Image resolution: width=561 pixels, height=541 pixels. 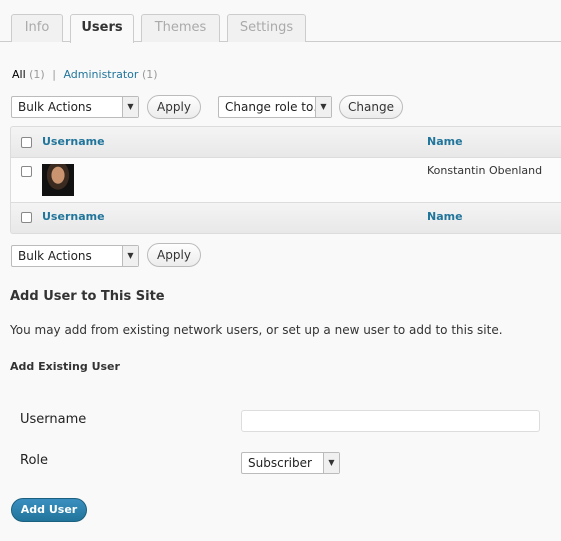 I want to click on role-select-value: Subscriber, so click(x=280, y=463).